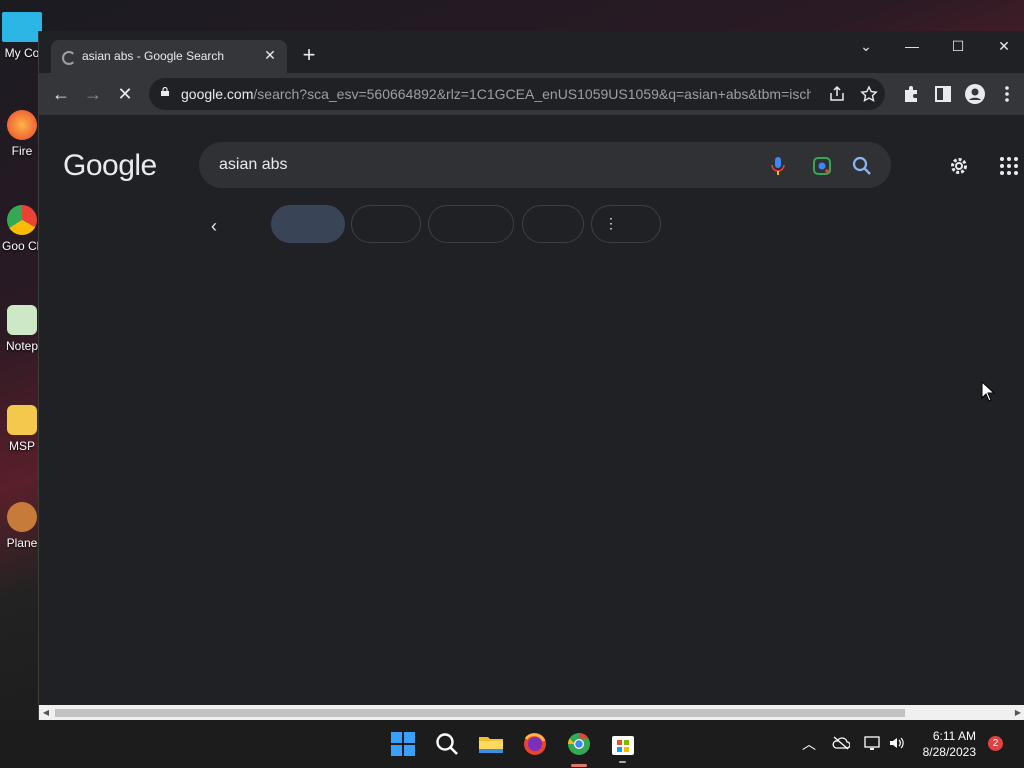 This screenshot has height=768, width=1024. I want to click on clock-time: 6:11 AM, so click(954, 736).